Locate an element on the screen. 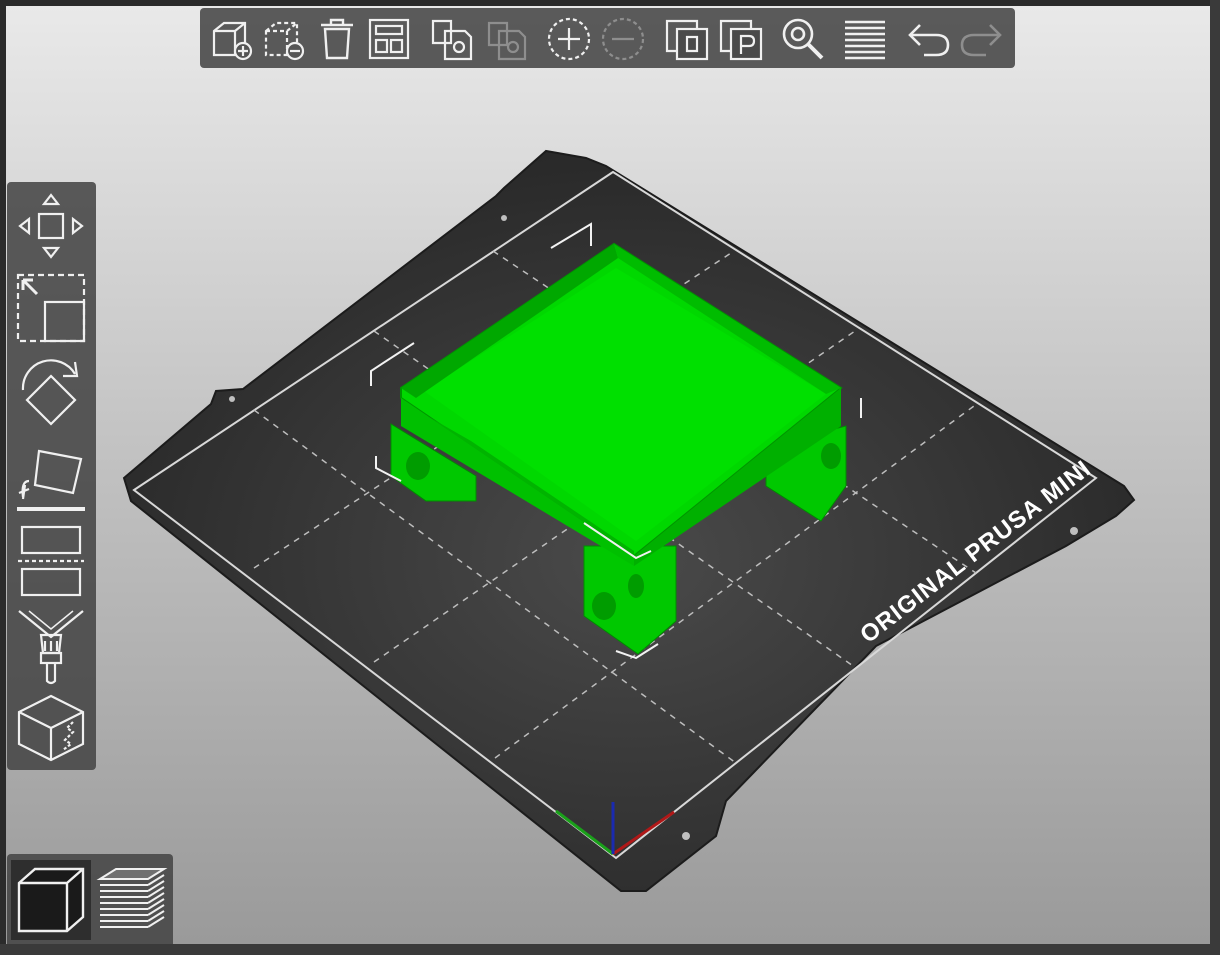  copy-icon is located at coordinates (452, 40).